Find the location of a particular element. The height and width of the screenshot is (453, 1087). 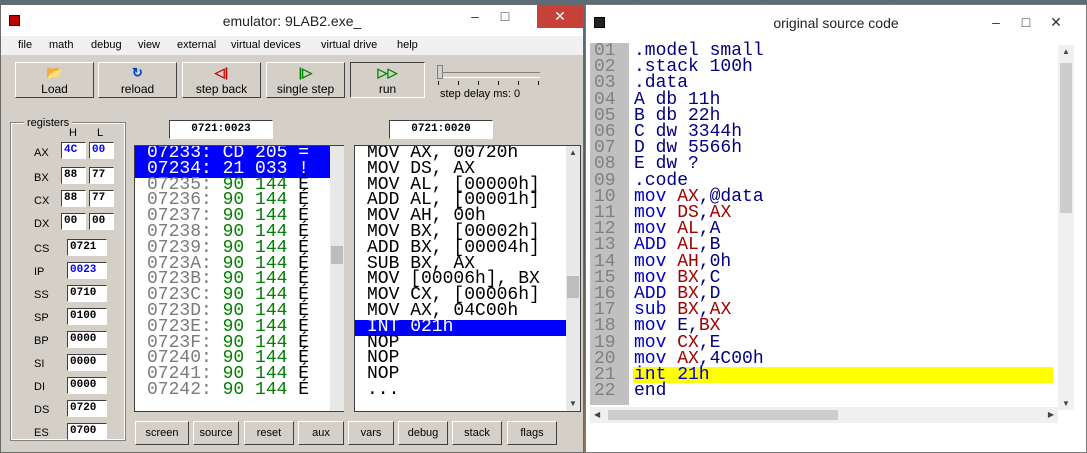

reg-ds-field: 0720 is located at coordinates (87, 408).